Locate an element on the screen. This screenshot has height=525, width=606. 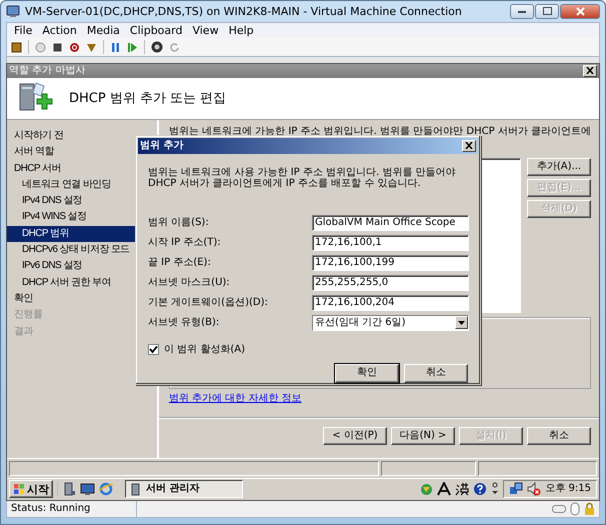
help-link: 범위 추가에 대한 자세한 정보 is located at coordinates (235, 398).